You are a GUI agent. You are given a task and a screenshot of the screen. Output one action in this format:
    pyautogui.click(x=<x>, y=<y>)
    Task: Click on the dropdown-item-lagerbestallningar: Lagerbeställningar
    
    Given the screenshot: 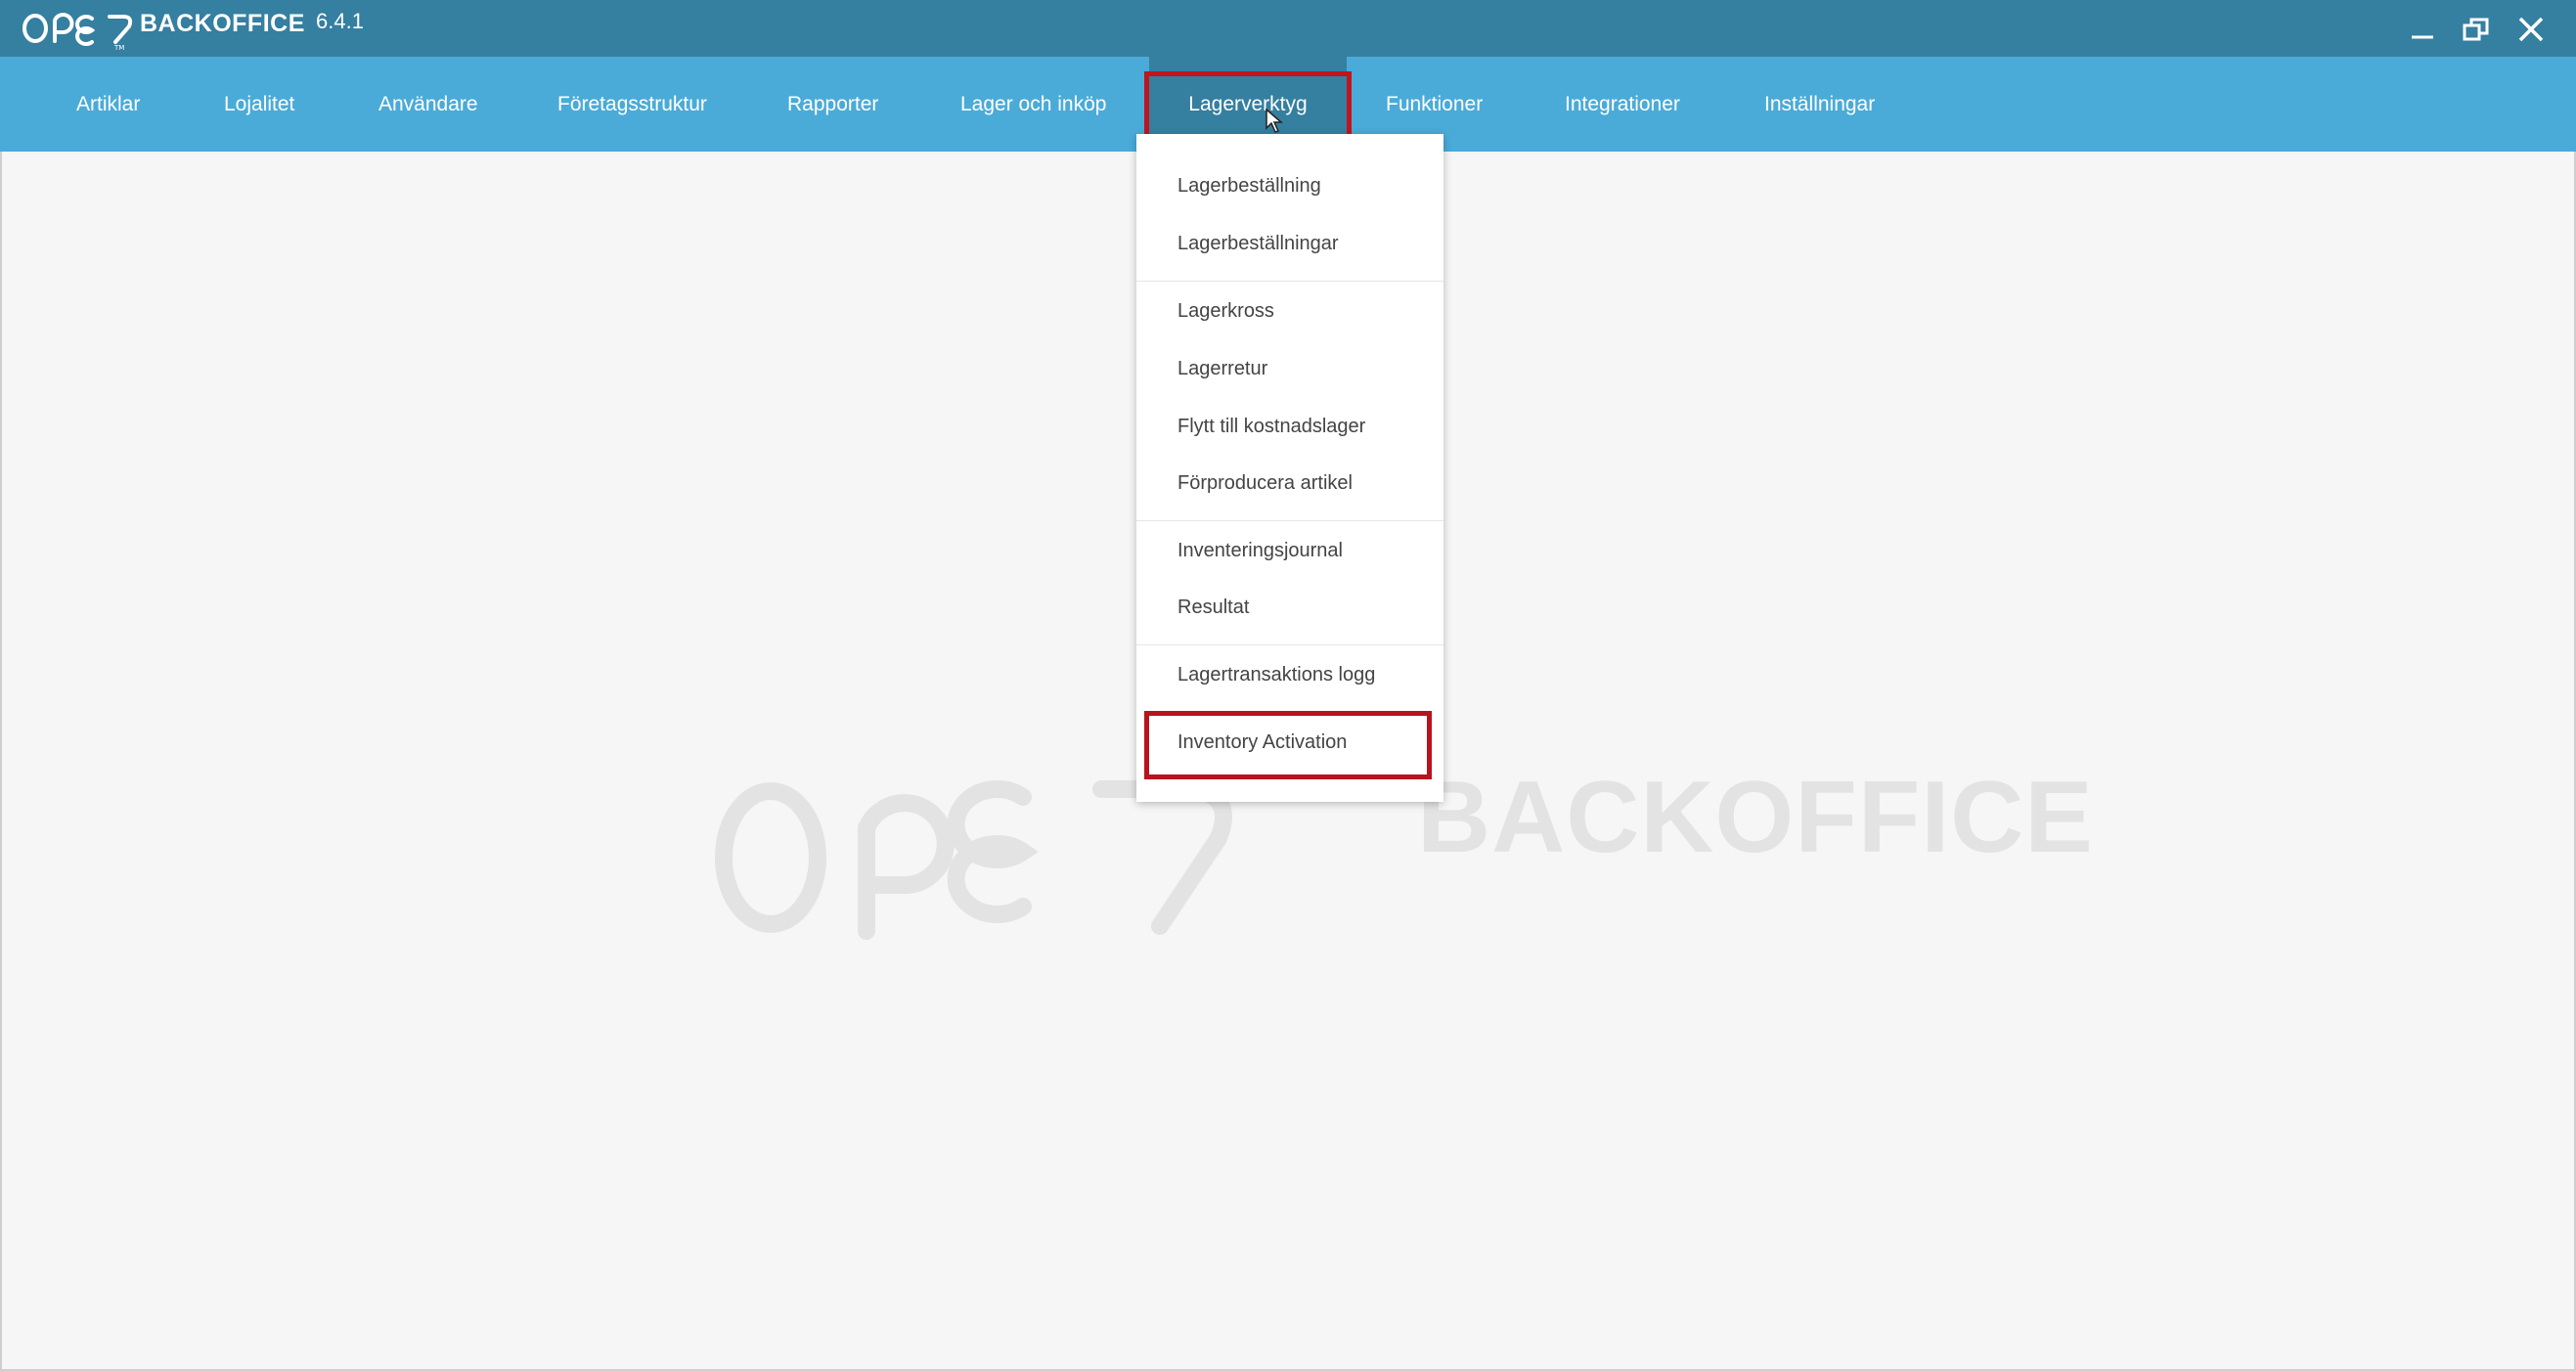 What is the action you would take?
    pyautogui.click(x=1258, y=244)
    